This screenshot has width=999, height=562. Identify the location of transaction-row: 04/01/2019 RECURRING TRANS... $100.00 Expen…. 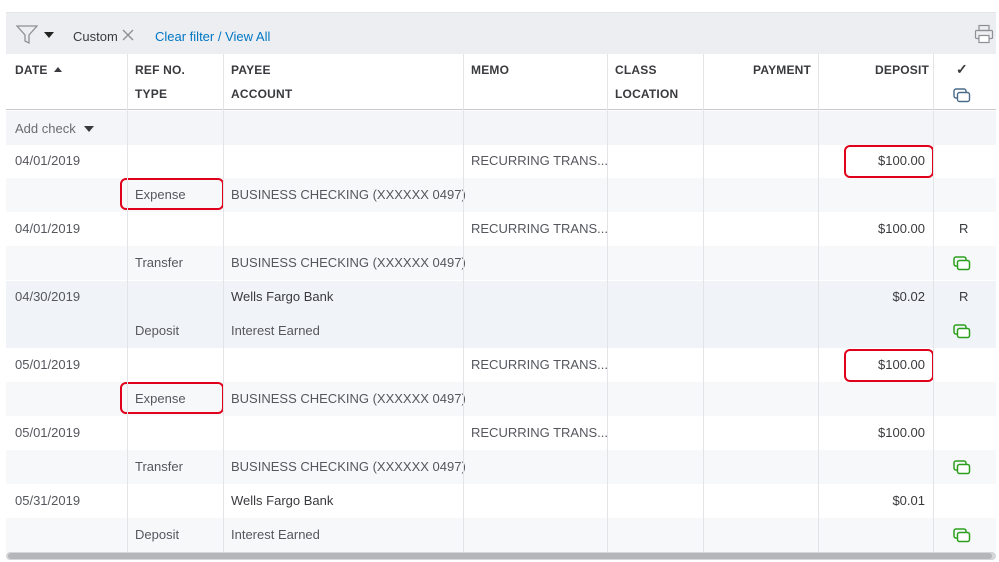
(501, 178).